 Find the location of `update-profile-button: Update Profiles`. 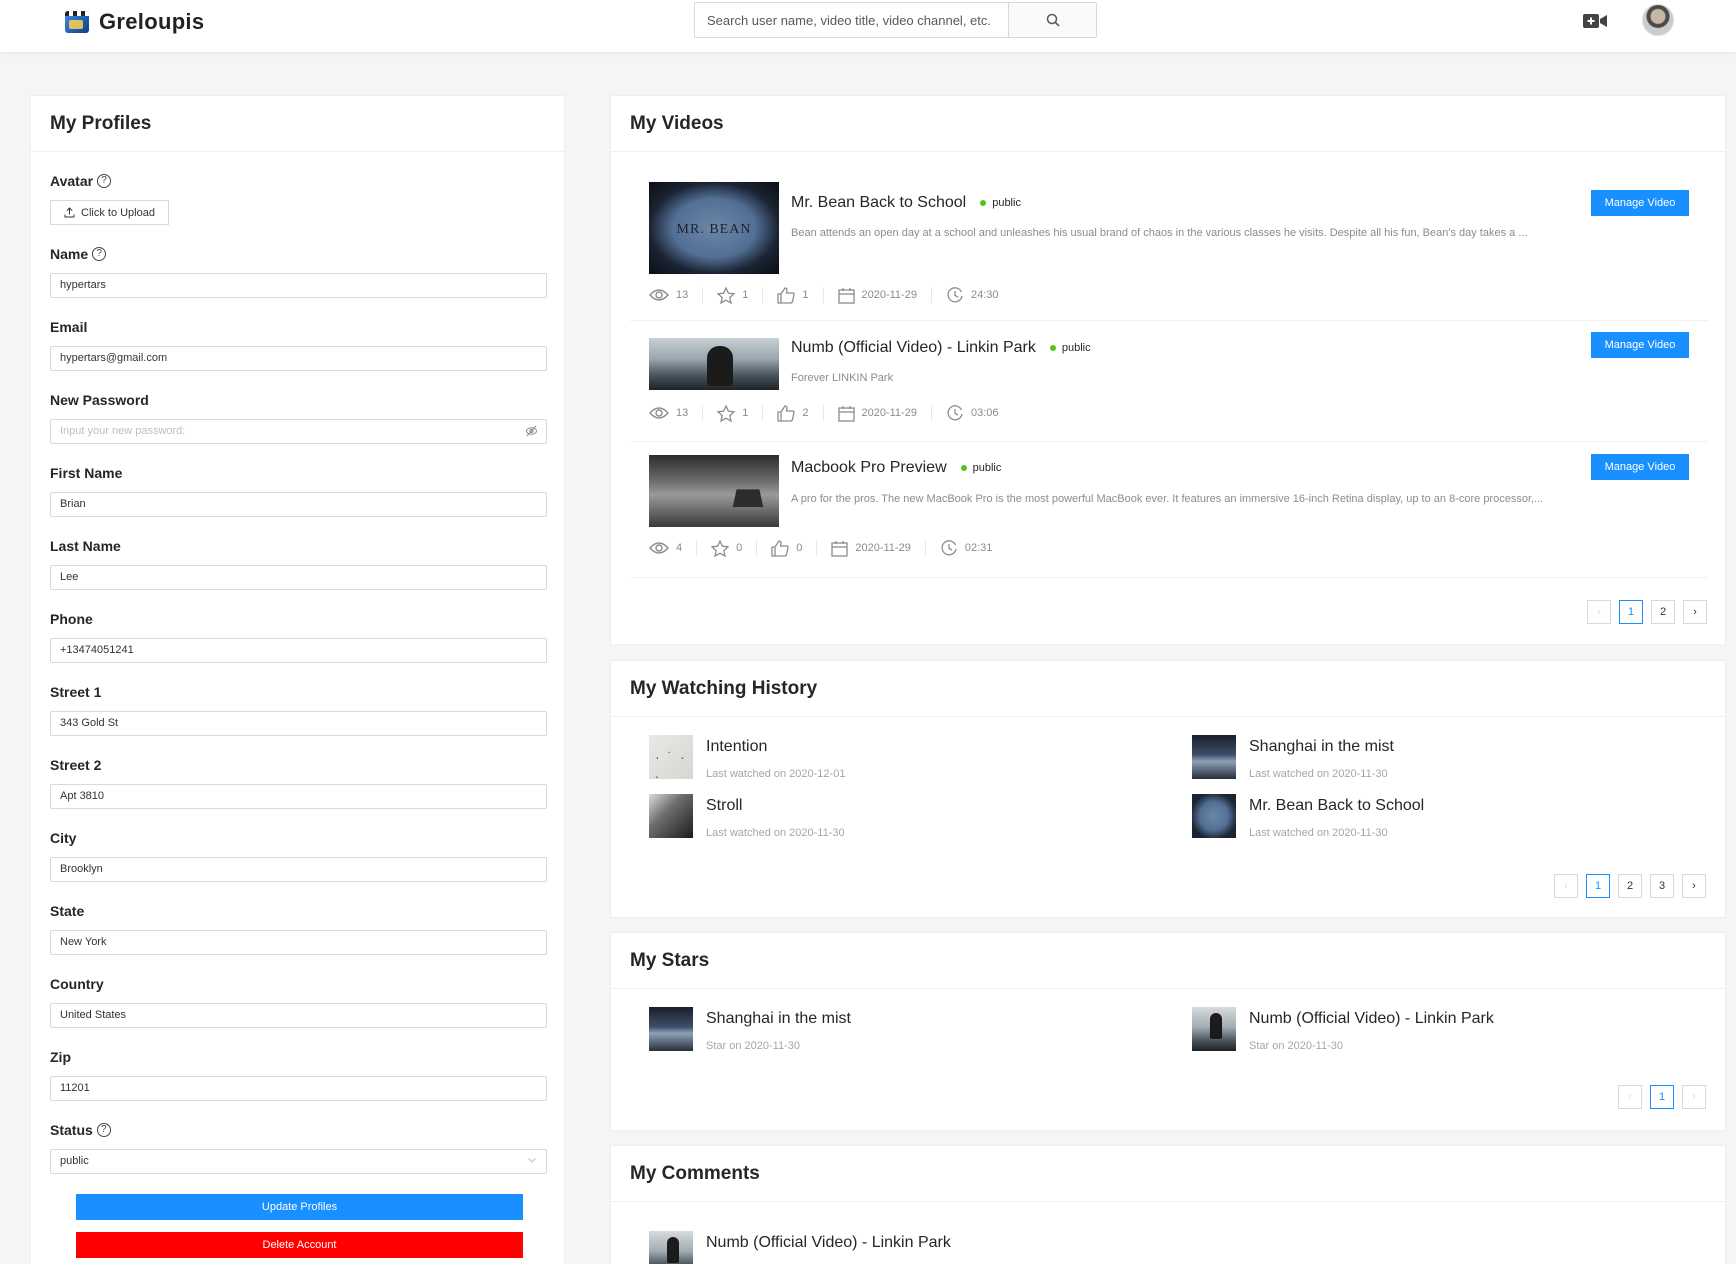

update-profile-button: Update Profiles is located at coordinates (299, 1207).